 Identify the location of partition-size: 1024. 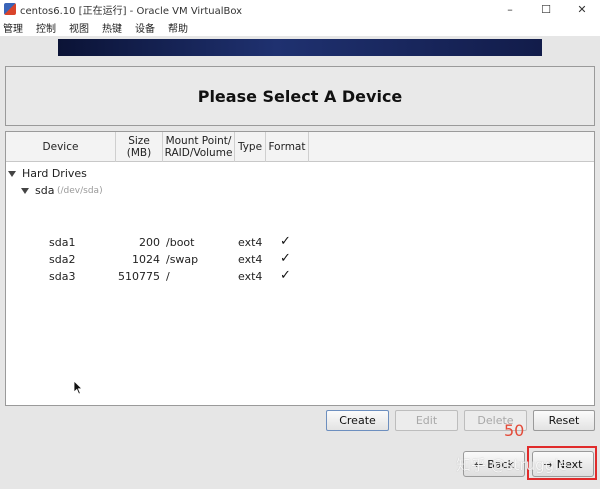
(146, 259).